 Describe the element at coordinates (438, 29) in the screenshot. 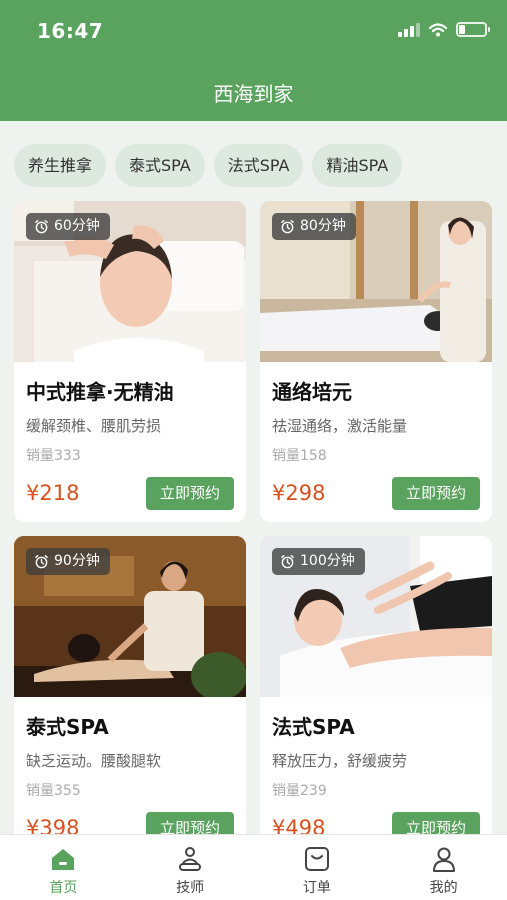

I see `wifi-icon` at that location.